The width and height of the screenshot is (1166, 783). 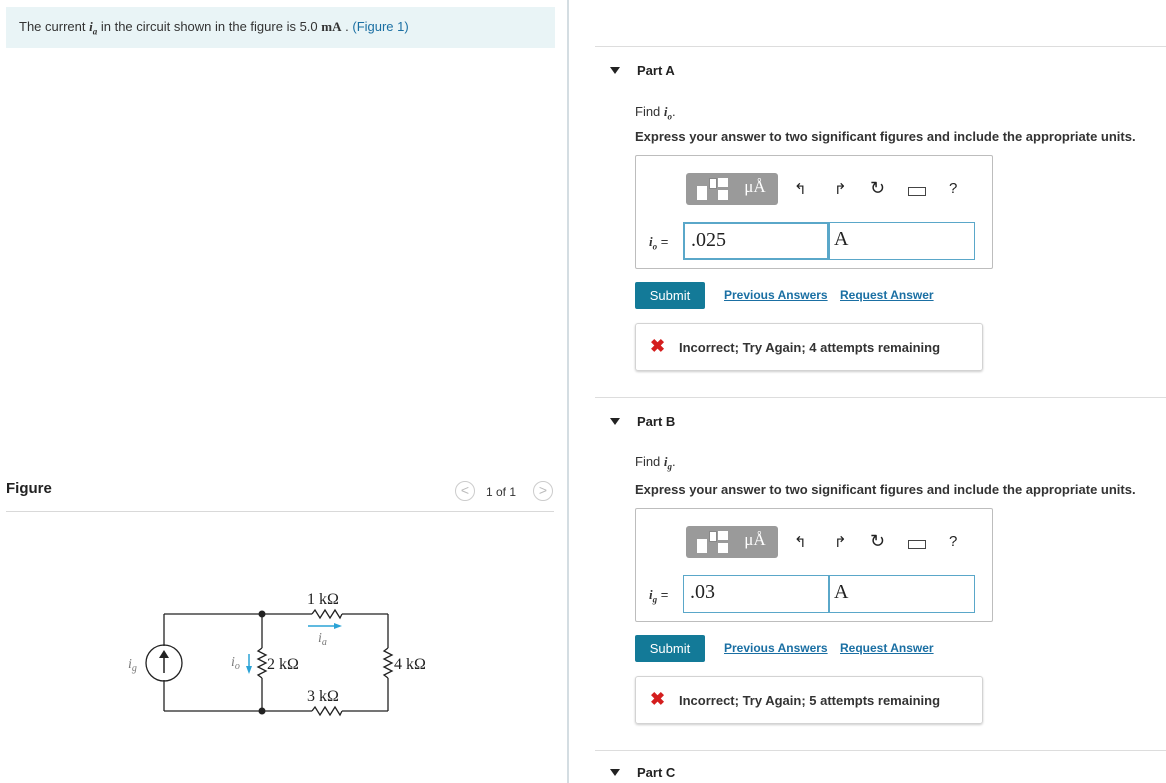 I want to click on intro-variable: ia, so click(x=93, y=28).